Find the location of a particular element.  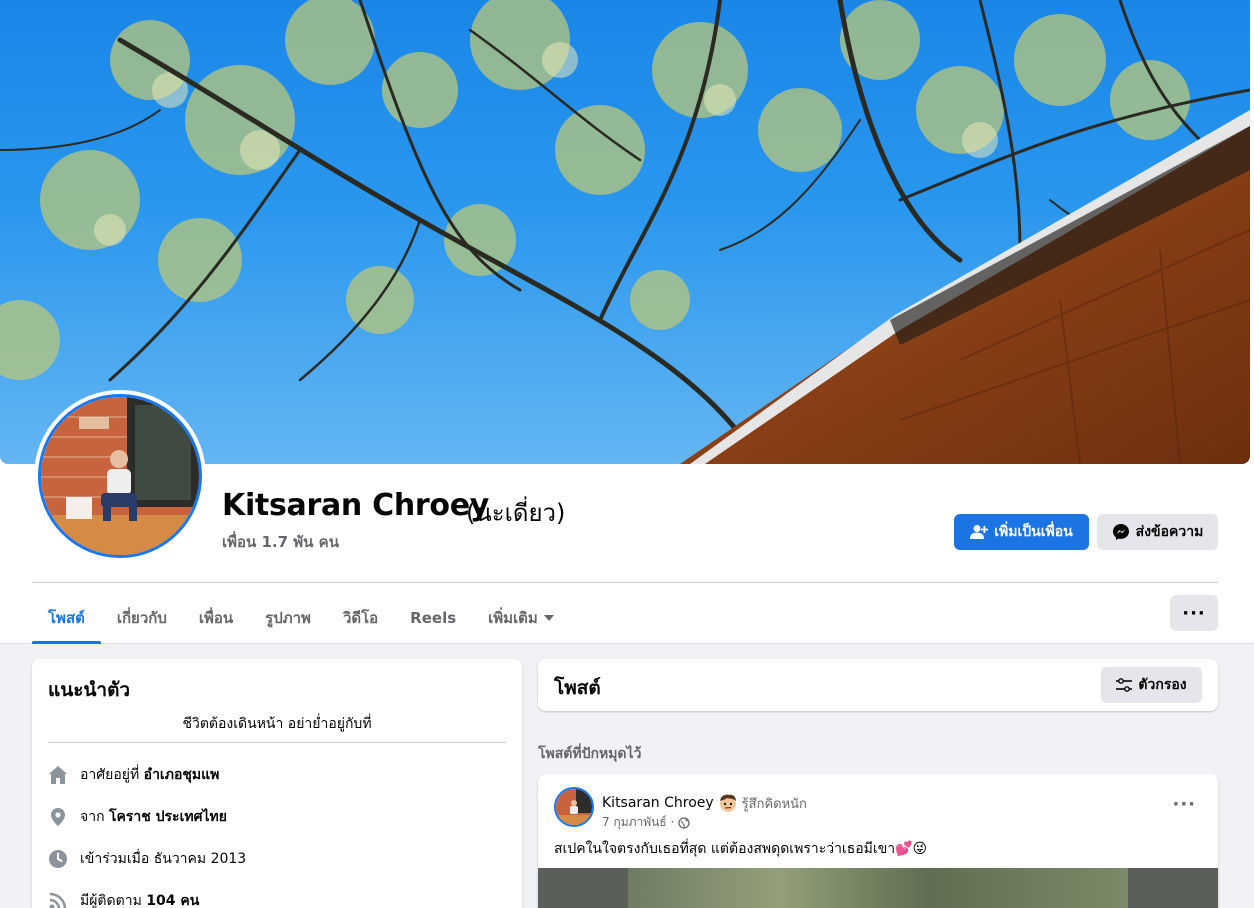

profile-alternate-name: (นะเดี่ยว) is located at coordinates (516, 513).